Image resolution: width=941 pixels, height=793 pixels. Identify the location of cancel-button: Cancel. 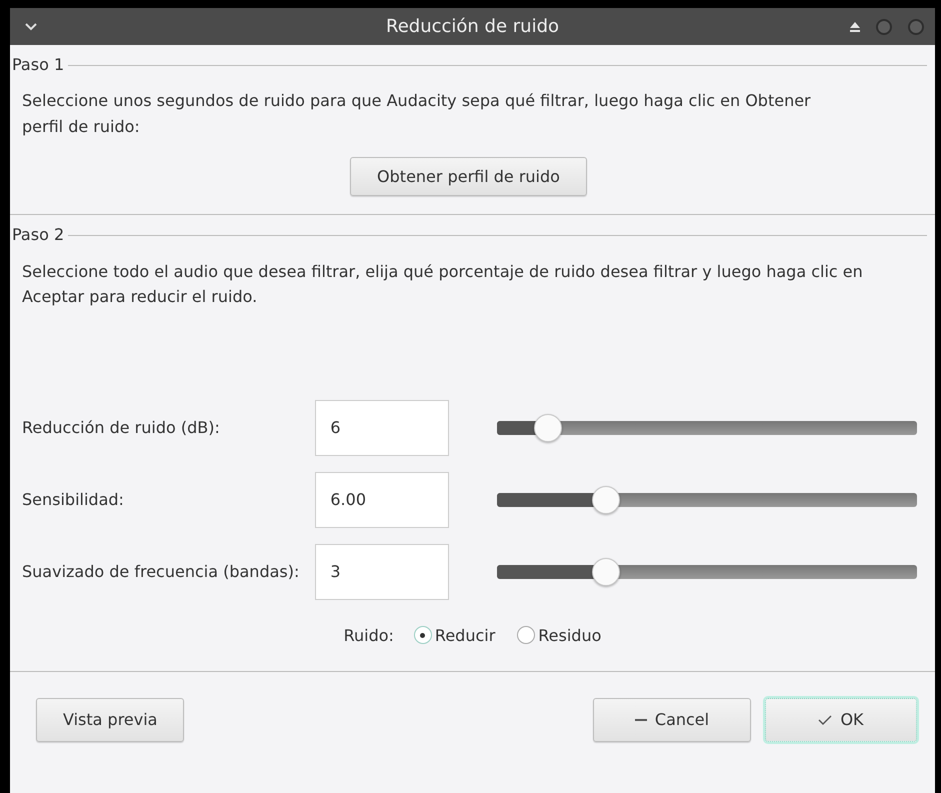
(672, 720).